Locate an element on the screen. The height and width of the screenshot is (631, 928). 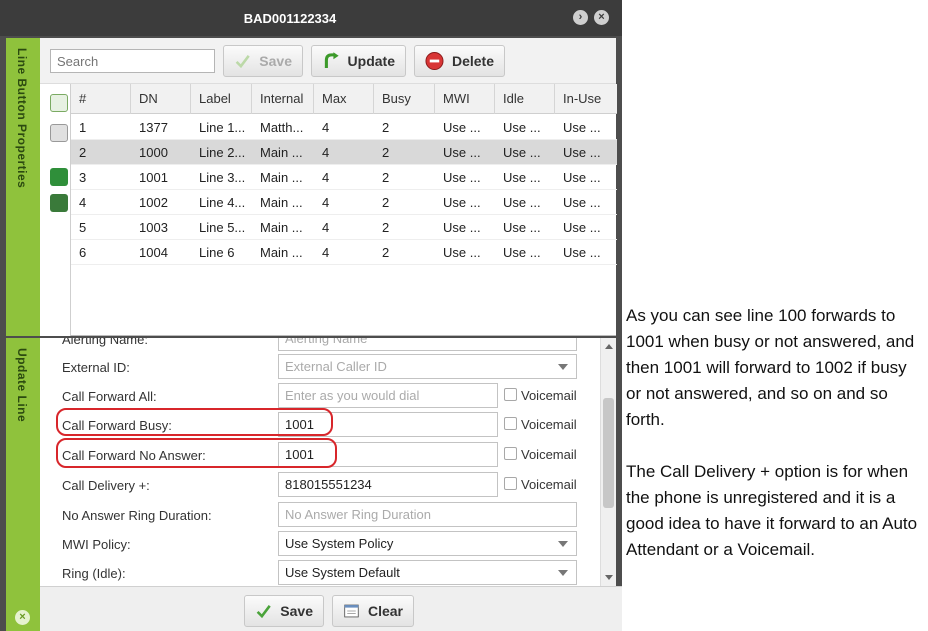
no-answer-highlight is located at coordinates (196, 453).